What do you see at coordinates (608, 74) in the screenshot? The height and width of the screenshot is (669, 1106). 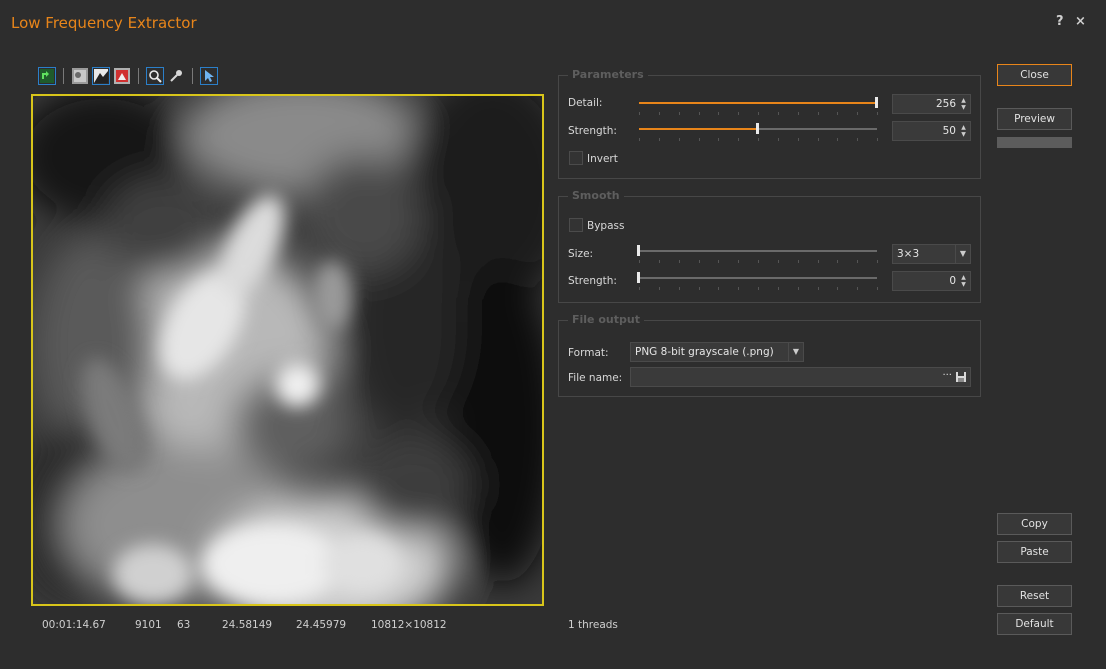 I see `parameters-title: Parameters` at bounding box center [608, 74].